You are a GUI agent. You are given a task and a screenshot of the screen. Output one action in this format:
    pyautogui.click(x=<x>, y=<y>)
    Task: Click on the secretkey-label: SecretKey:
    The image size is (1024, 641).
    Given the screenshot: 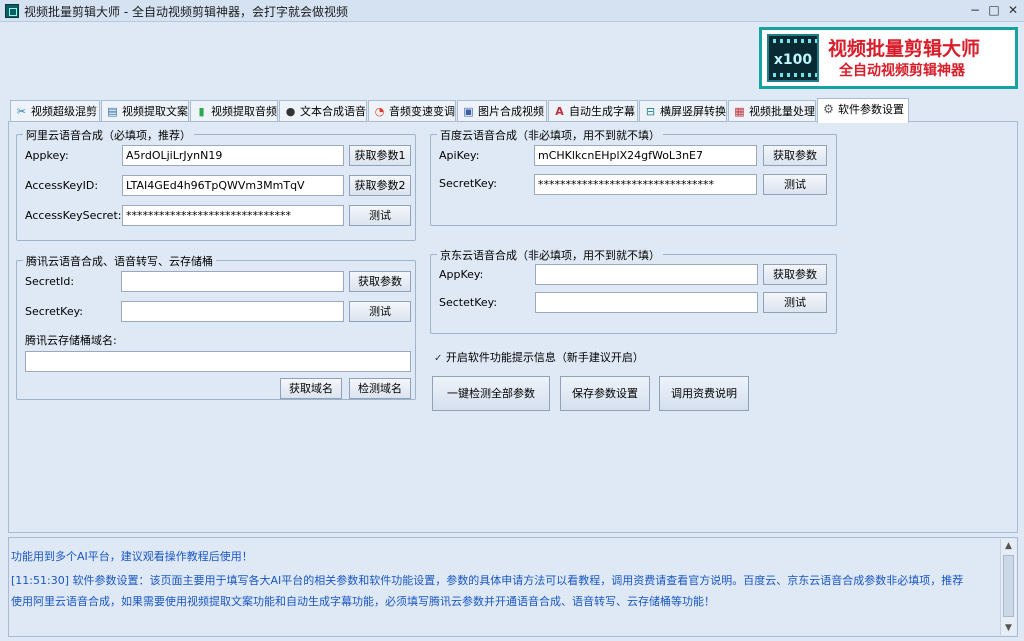 What is the action you would take?
    pyautogui.click(x=54, y=311)
    